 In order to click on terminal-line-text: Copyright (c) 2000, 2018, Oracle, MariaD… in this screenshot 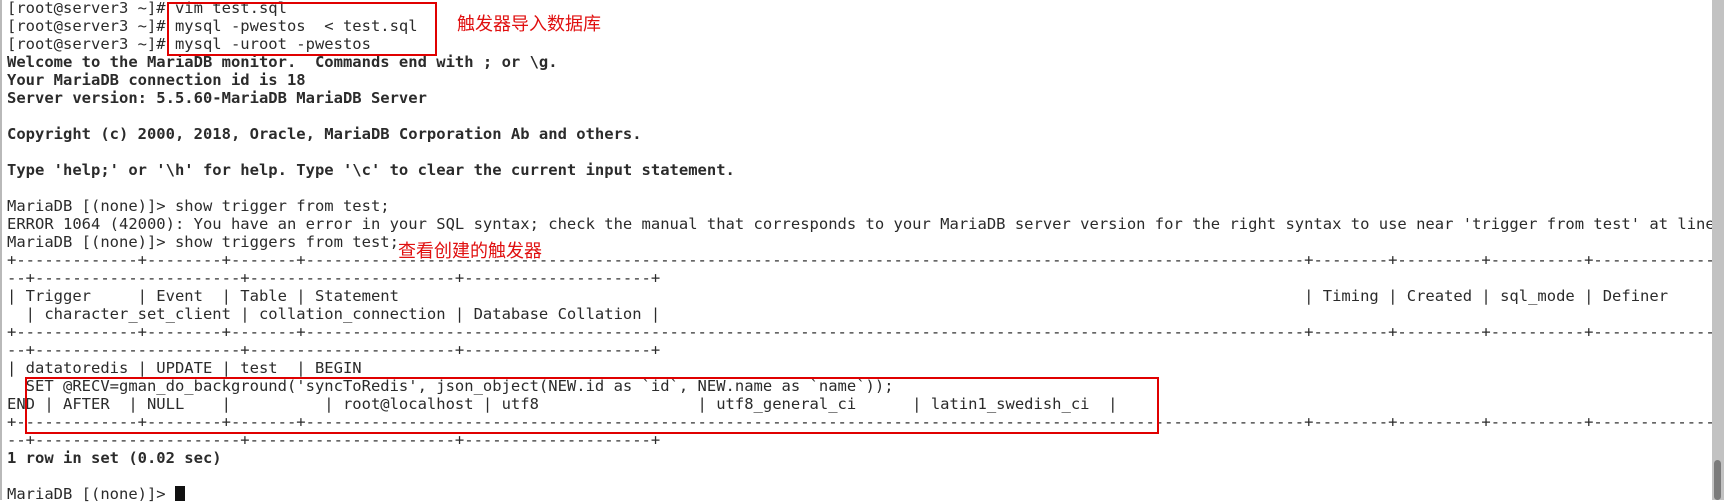, I will do `click(324, 134)`.